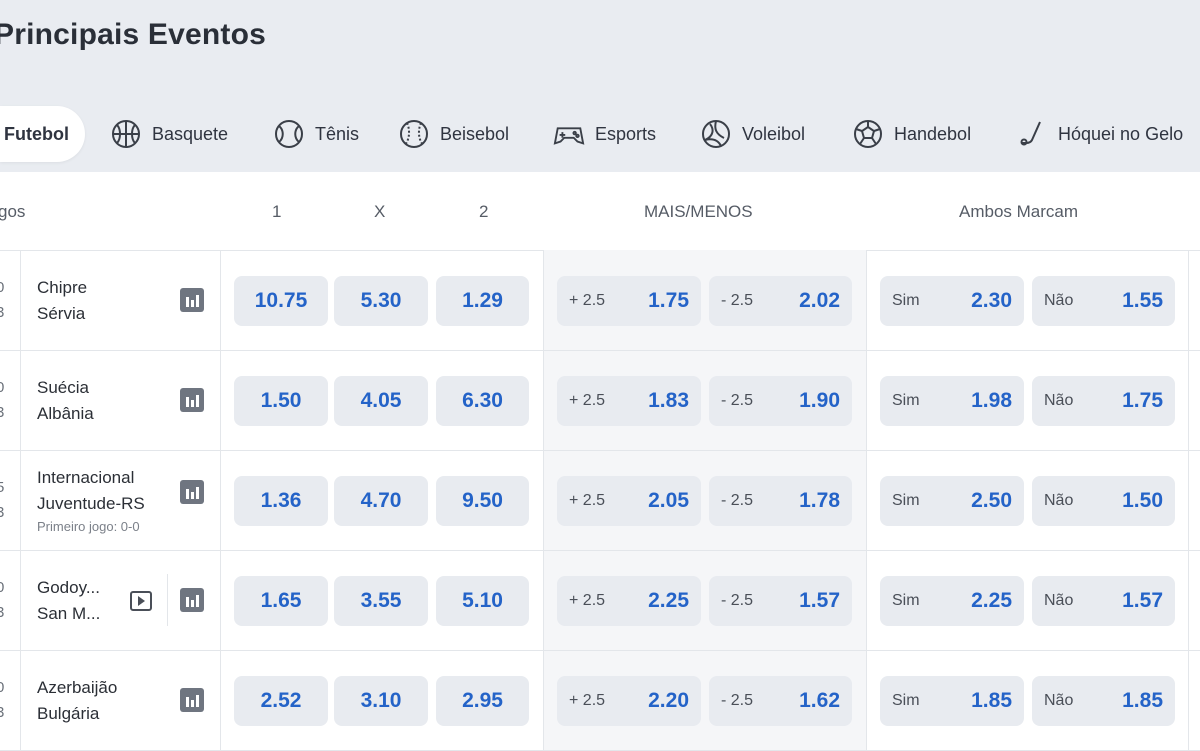 This screenshot has height=751, width=1200. What do you see at coordinates (698, 211) in the screenshot?
I see `over-under-header: MAIS/MENOS` at bounding box center [698, 211].